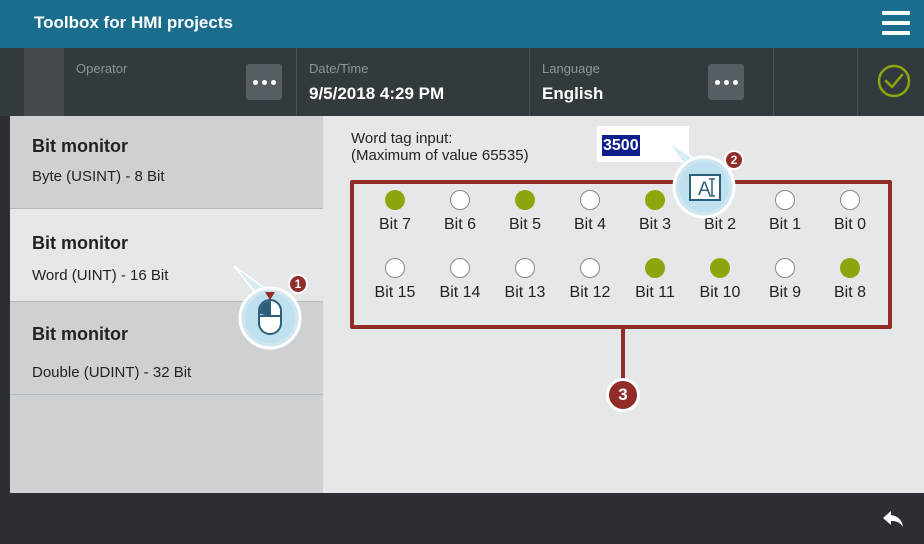 This screenshot has height=544, width=924. I want to click on title-bar: Toolbox for HMI projects, so click(462, 24).